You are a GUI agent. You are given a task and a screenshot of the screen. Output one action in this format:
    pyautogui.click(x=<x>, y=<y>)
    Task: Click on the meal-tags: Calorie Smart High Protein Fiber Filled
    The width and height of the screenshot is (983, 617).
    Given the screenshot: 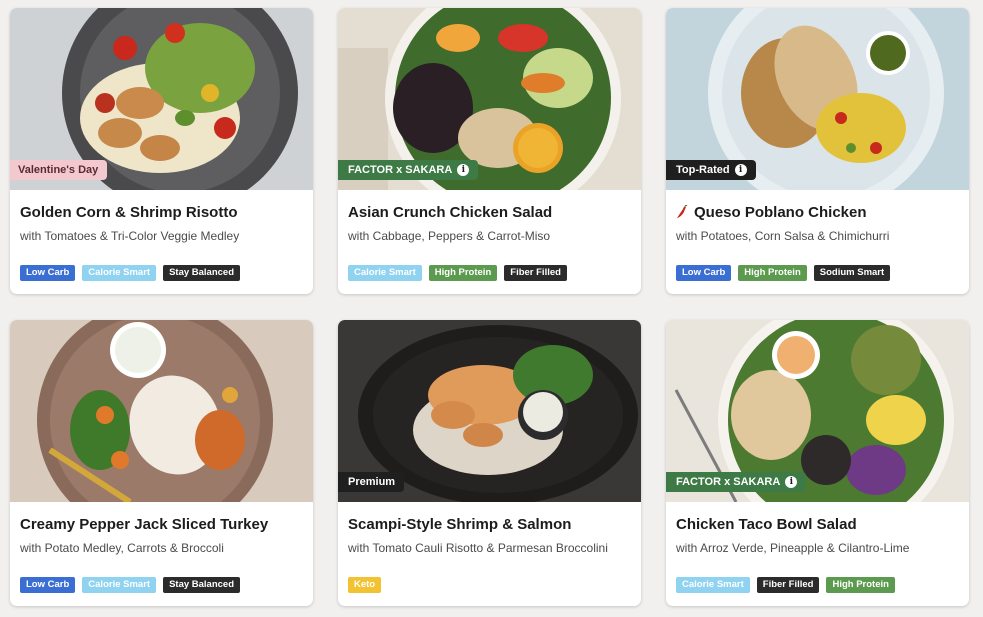 What is the action you would take?
    pyautogui.click(x=489, y=273)
    